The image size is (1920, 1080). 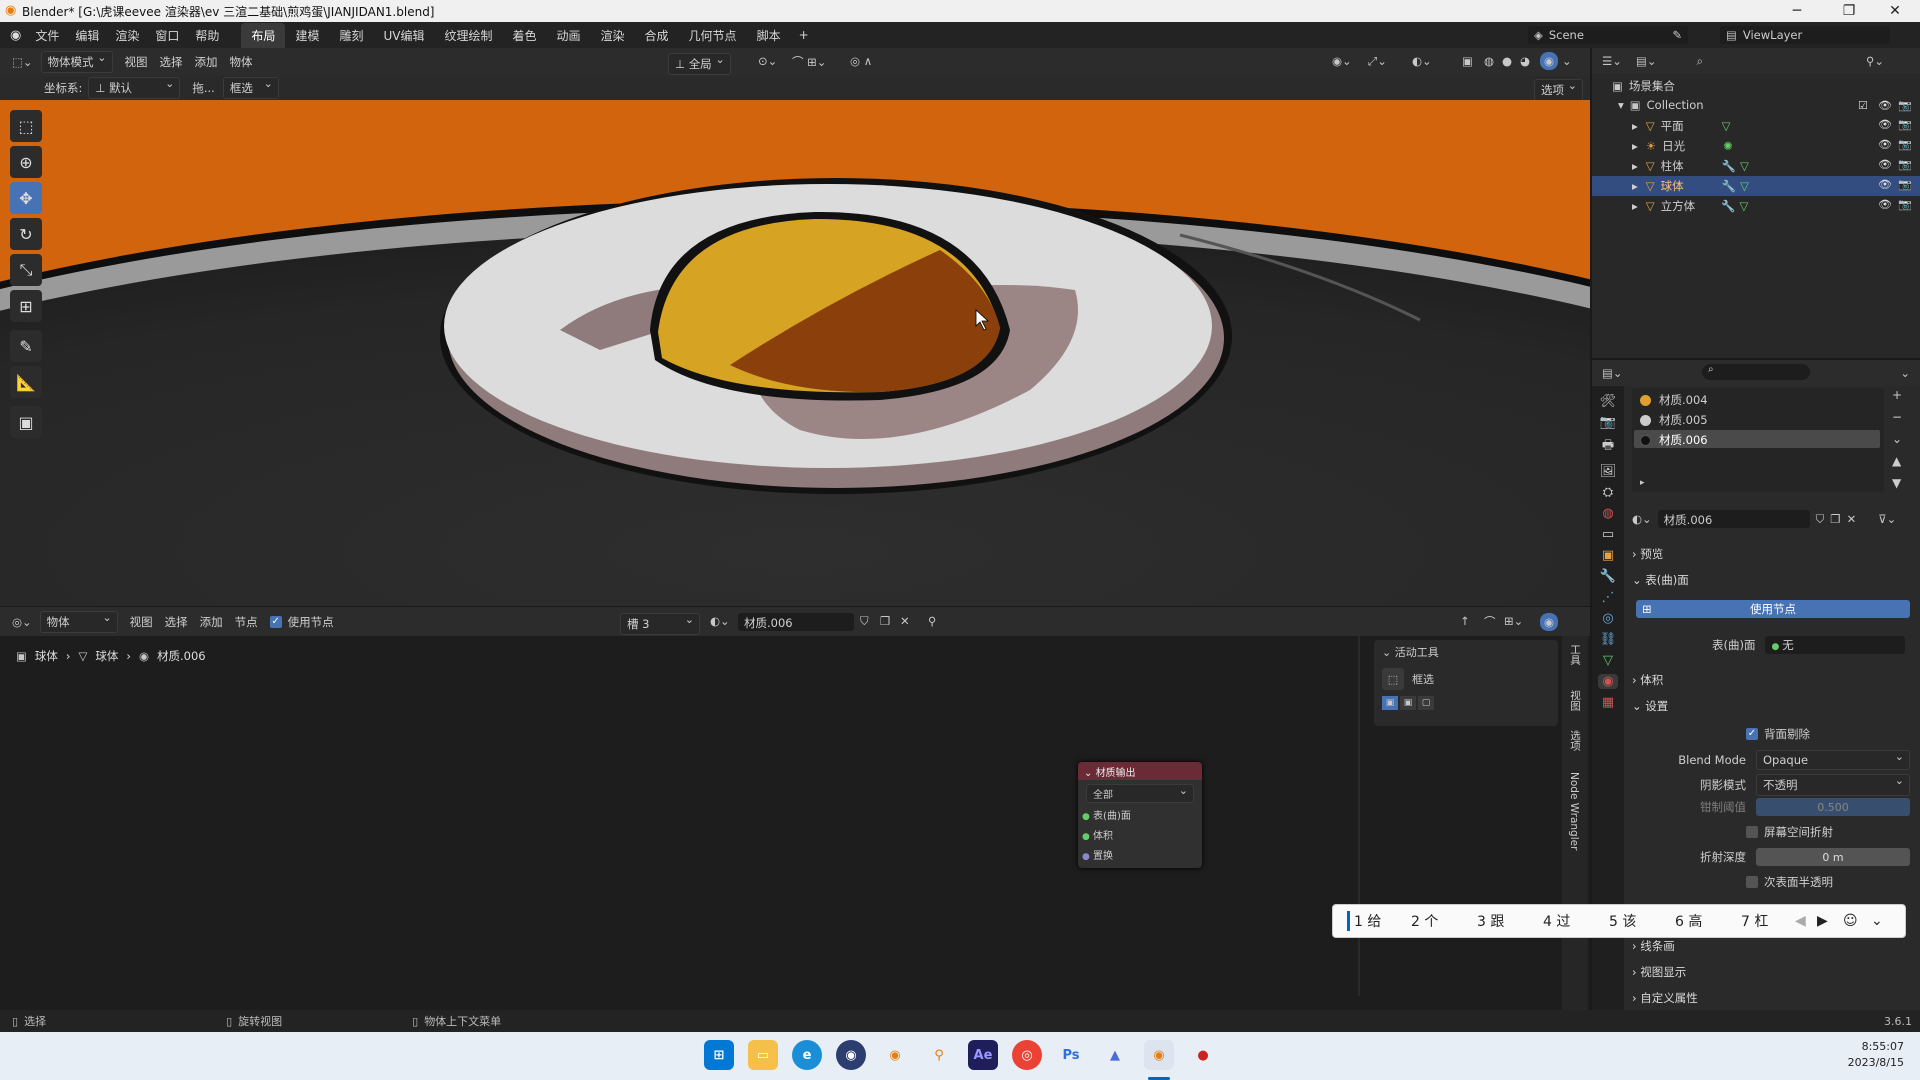 What do you see at coordinates (1905, 124) in the screenshot?
I see `plane-camera-icon: 📷` at bounding box center [1905, 124].